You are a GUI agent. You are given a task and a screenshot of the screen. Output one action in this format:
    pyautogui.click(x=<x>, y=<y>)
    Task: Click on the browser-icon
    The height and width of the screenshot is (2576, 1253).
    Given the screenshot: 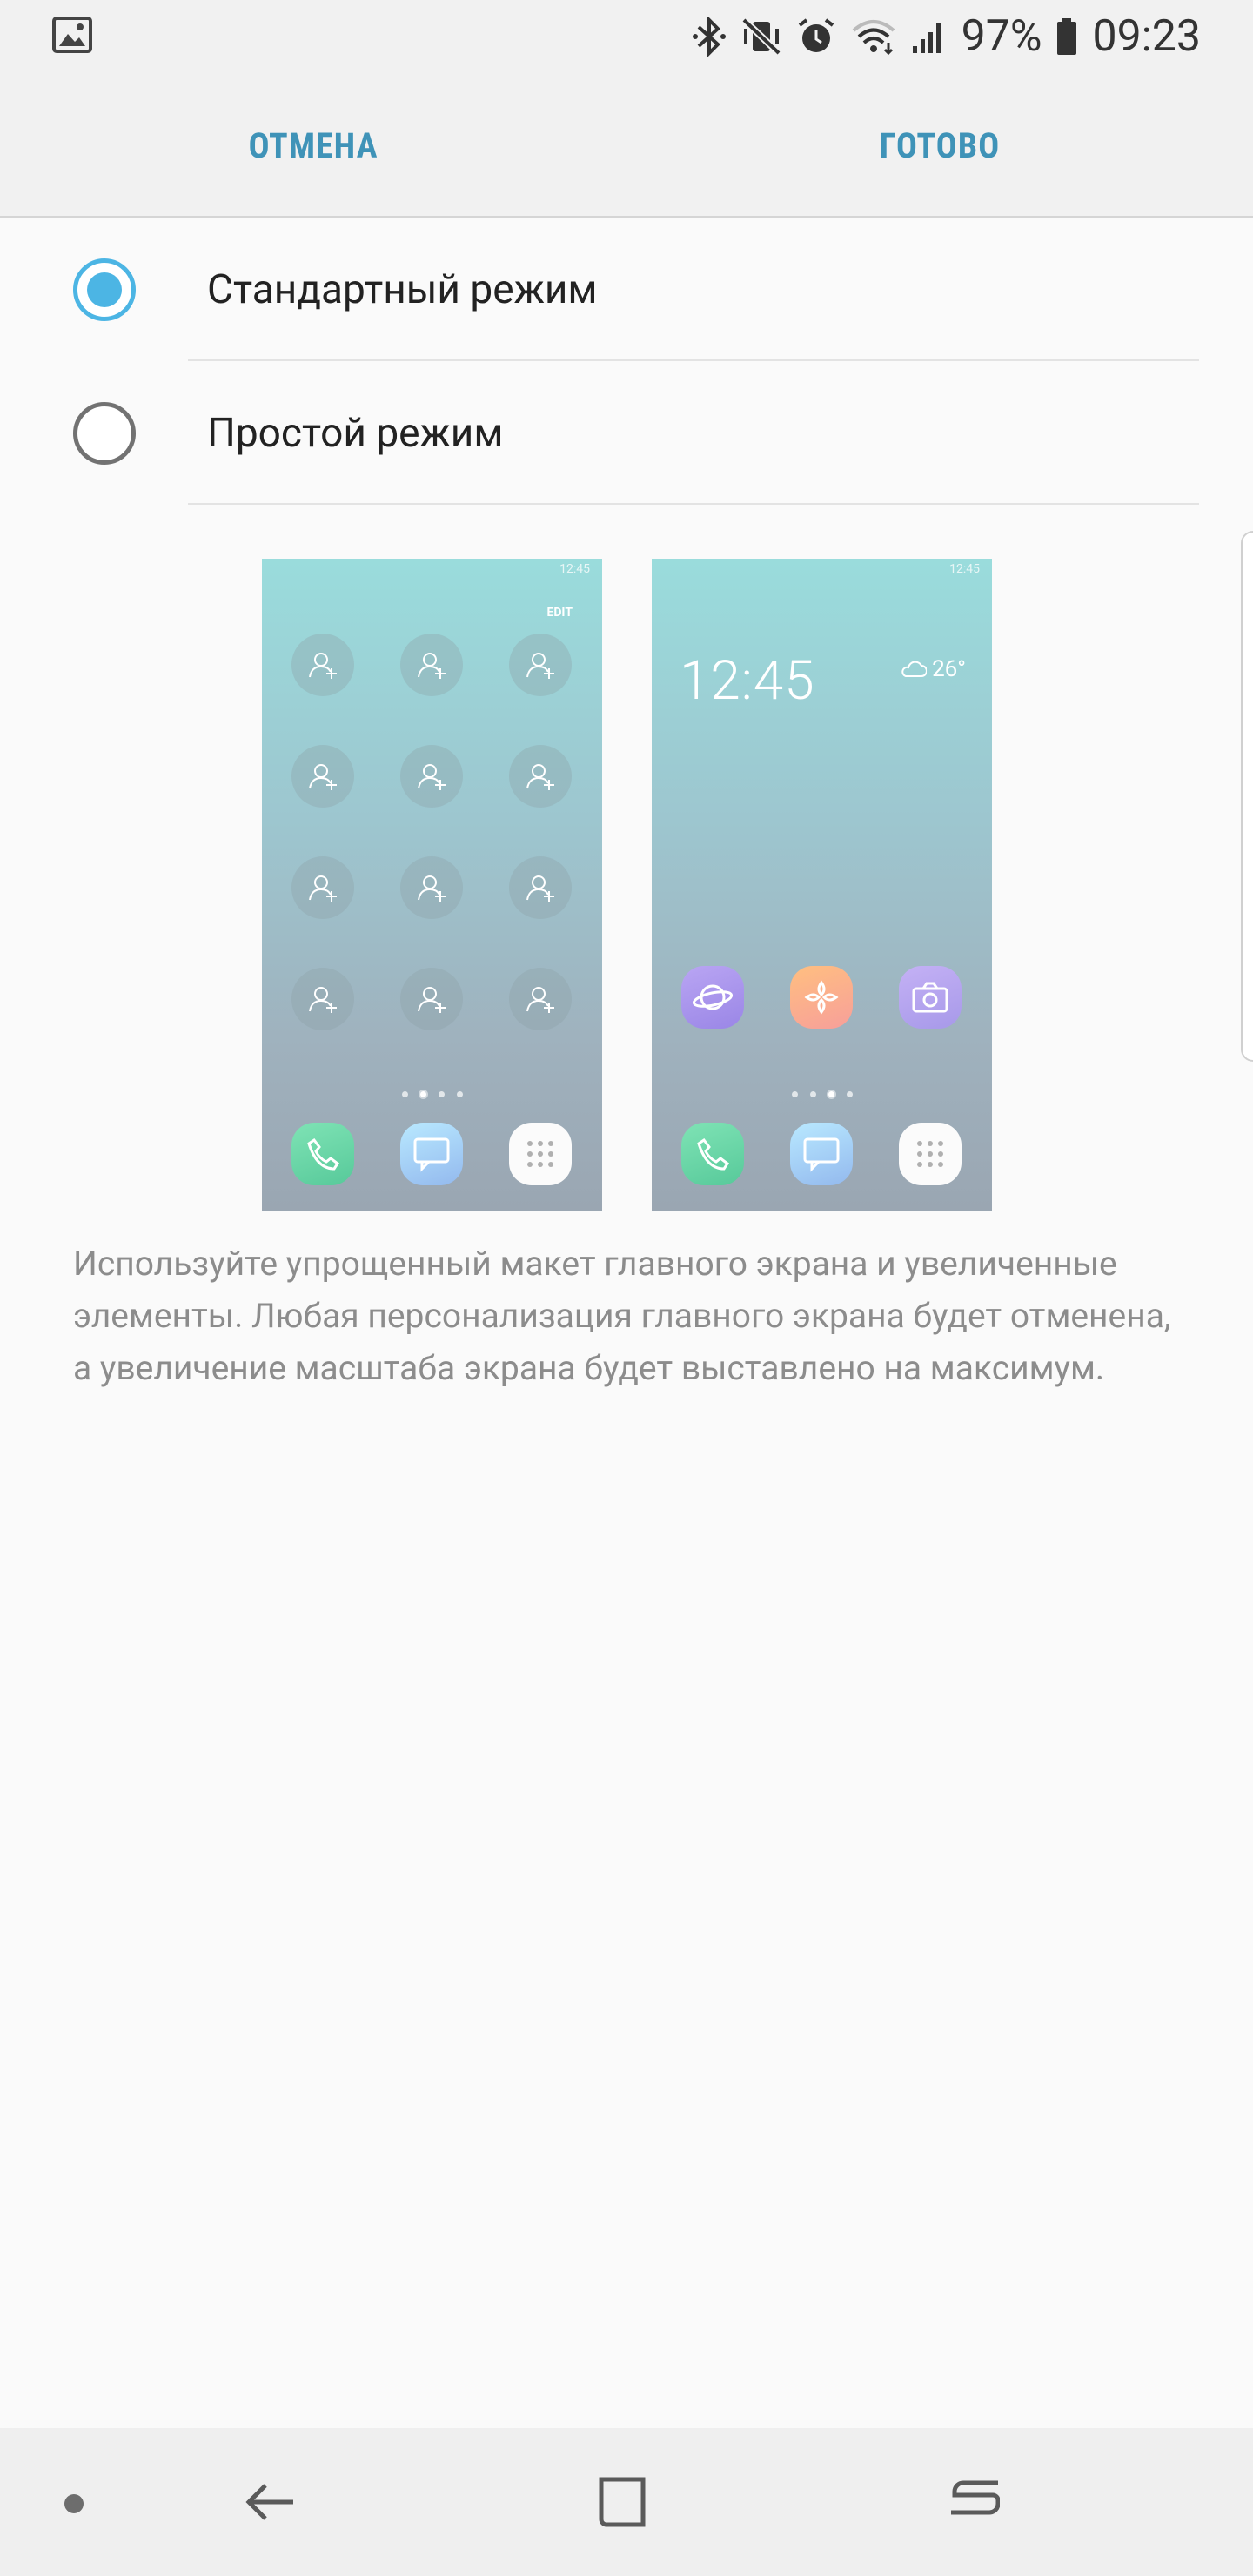 What is the action you would take?
    pyautogui.click(x=712, y=997)
    